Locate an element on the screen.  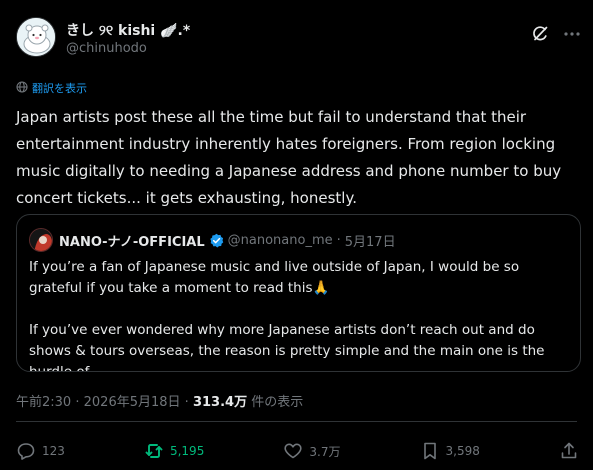
like-button: 3.7万 is located at coordinates (311, 451).